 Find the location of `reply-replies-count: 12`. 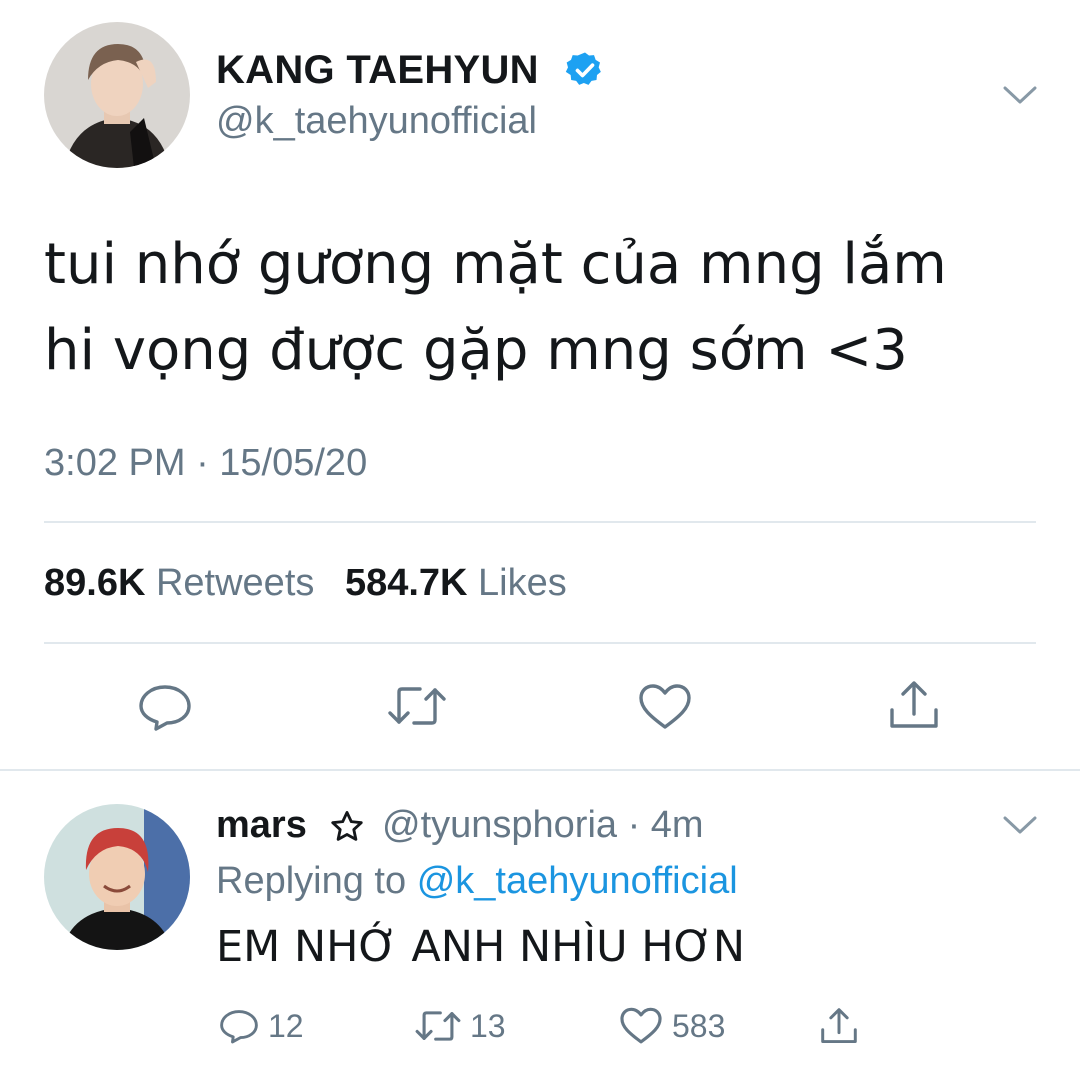

reply-replies-count: 12 is located at coordinates (286, 1025).